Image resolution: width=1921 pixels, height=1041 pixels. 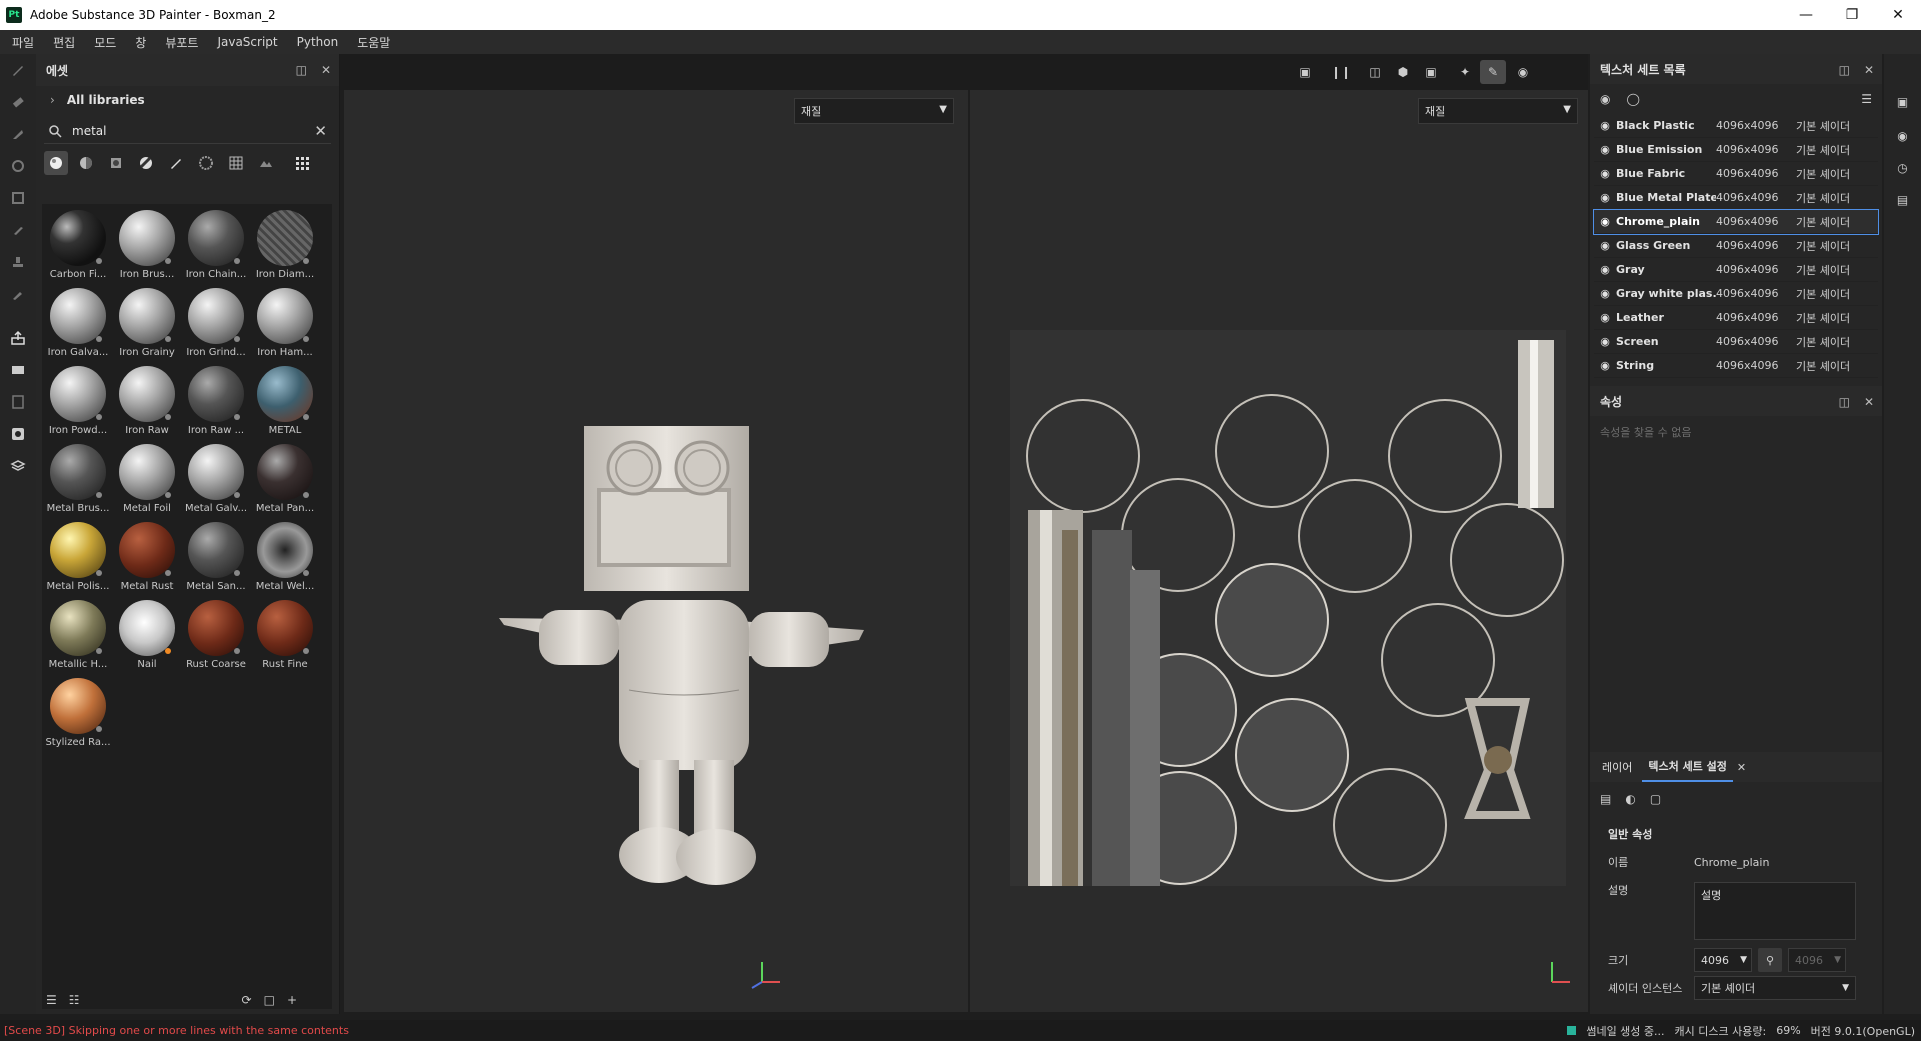 I want to click on display-settings-icon, so click(x=18, y=434).